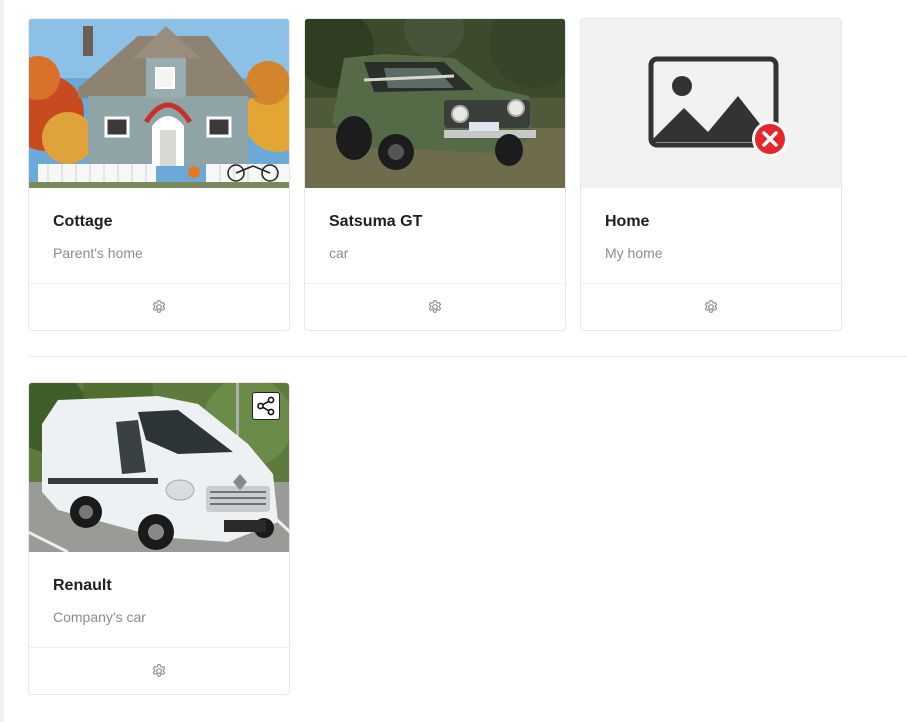 This screenshot has width=907, height=722. I want to click on card-cover-cottage, so click(159, 103).